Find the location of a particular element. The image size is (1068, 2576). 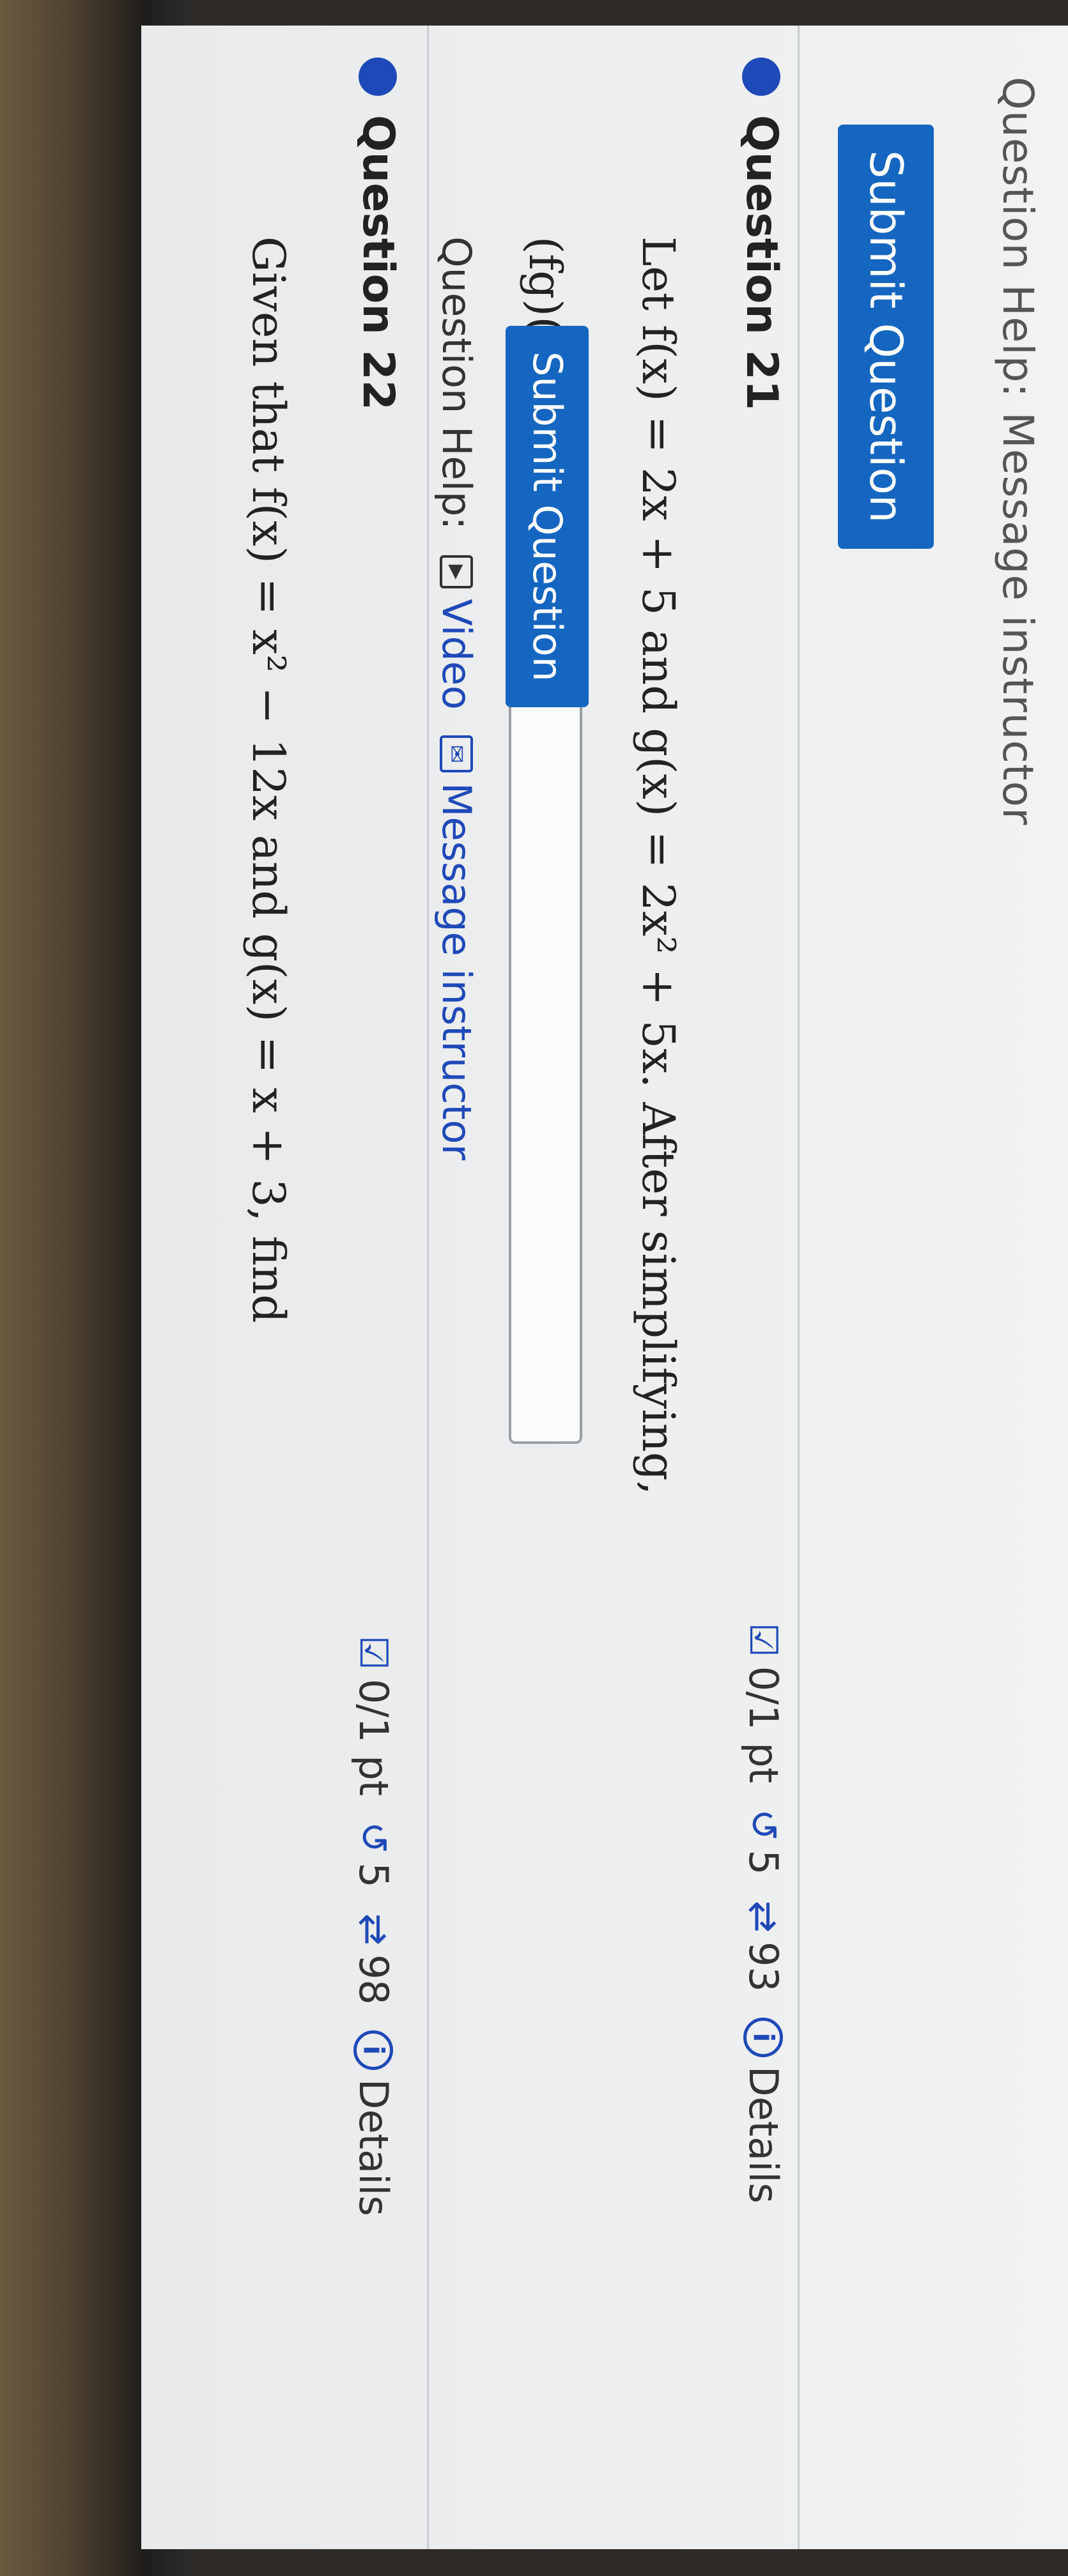

video-link: ▶ Video is located at coordinates (456, 632).